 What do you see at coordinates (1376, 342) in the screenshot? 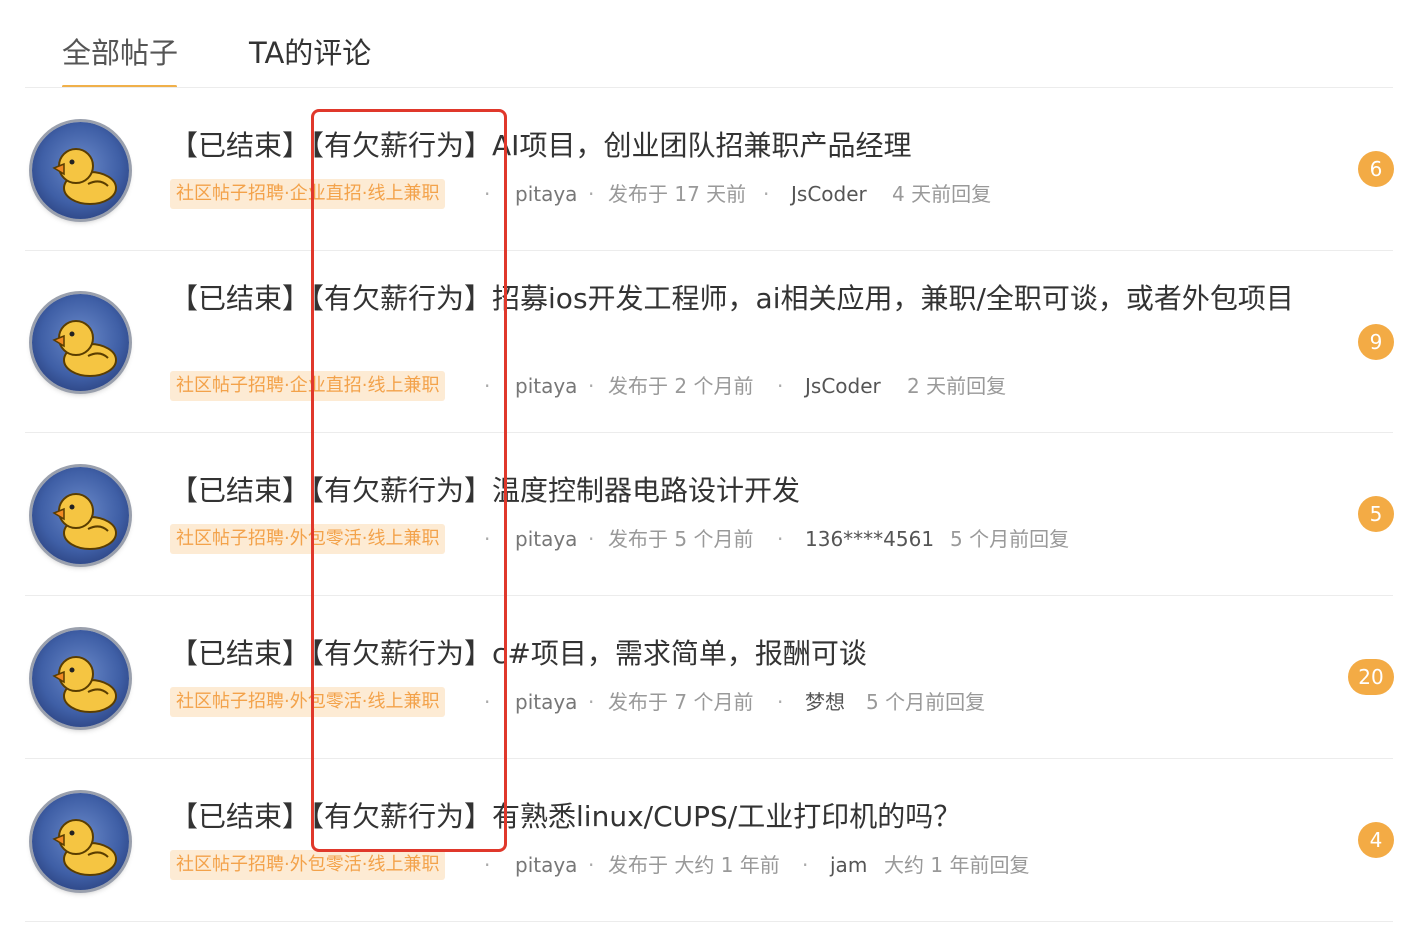
I see `reply-count-badge: 9` at bounding box center [1376, 342].